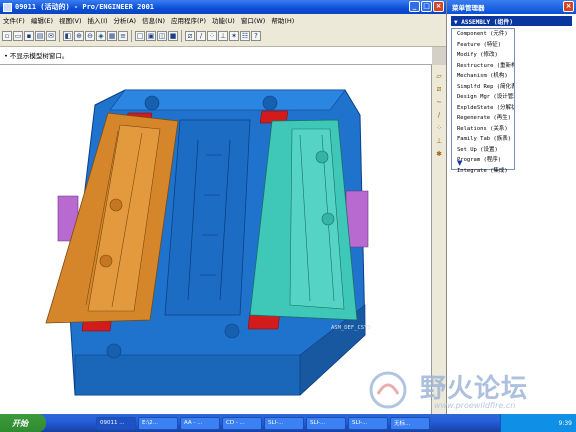  What do you see at coordinates (475, 405) in the screenshot?
I see `watermark-url: www.proewildfire.cn` at bounding box center [475, 405].